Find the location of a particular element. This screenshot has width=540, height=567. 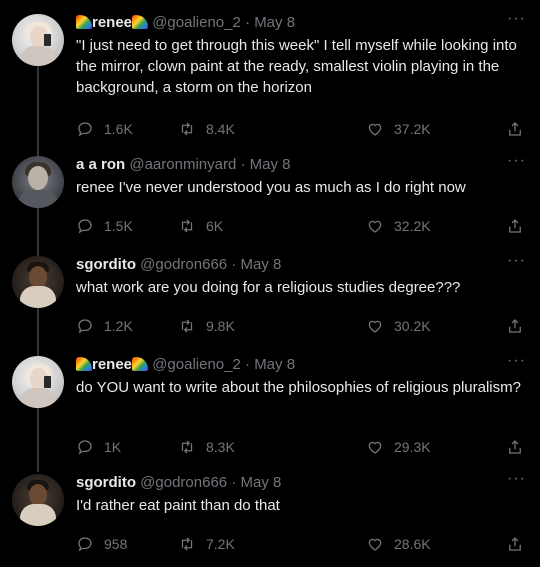

tweet-header: a a ron @aaronminyard · May 8 is located at coordinates (183, 165).